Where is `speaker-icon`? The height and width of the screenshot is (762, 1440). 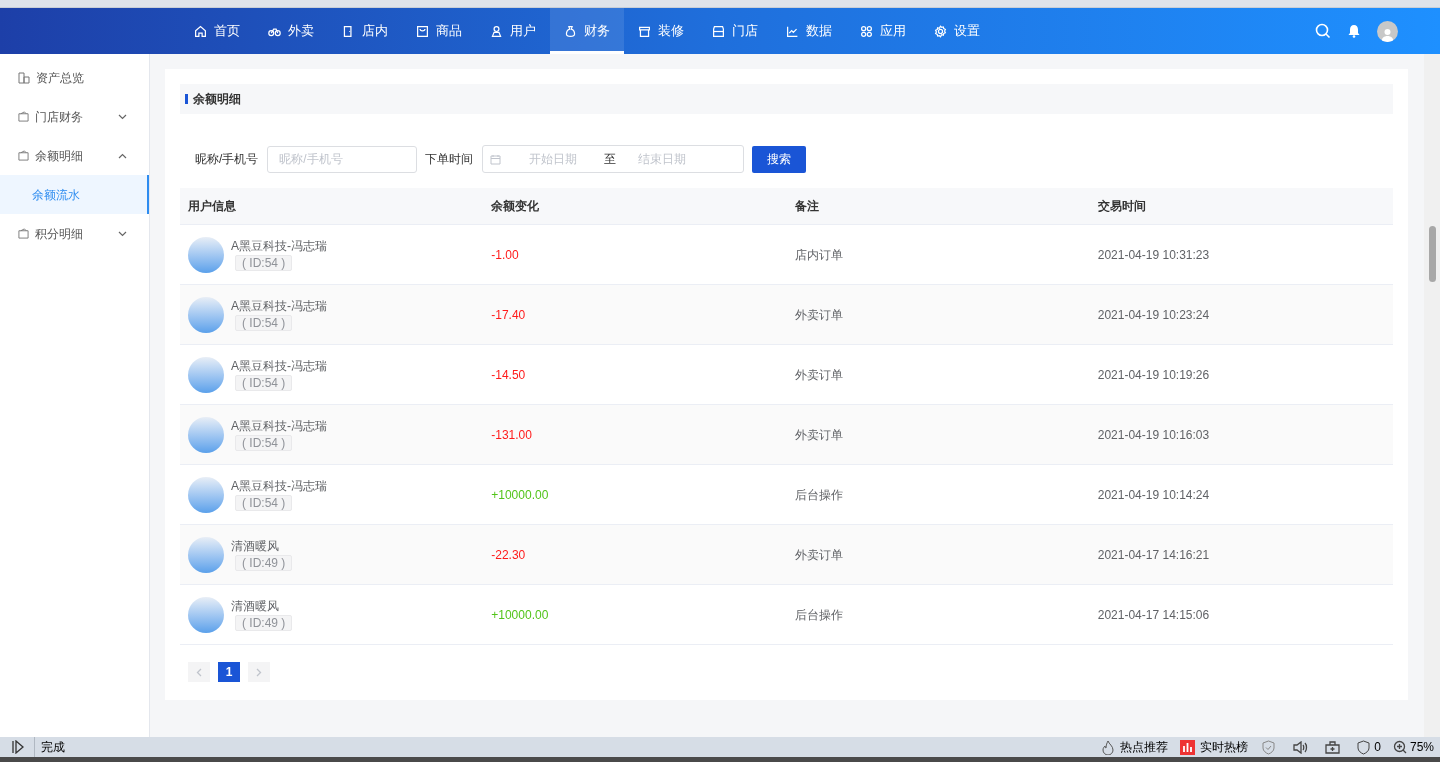 speaker-icon is located at coordinates (1301, 747).